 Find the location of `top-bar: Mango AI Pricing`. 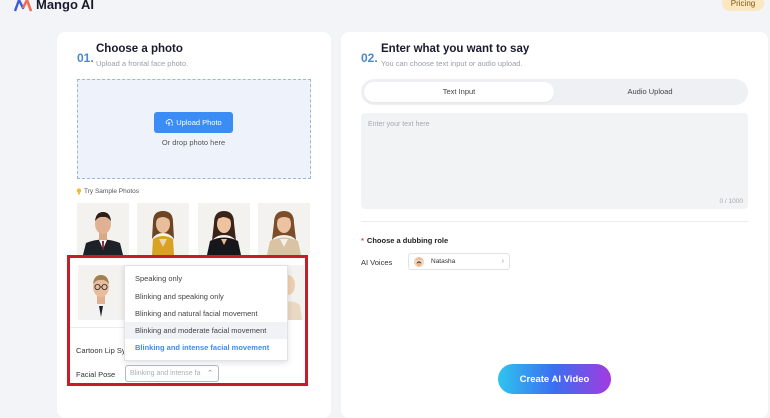

top-bar: Mango AI Pricing is located at coordinates (385, 8).